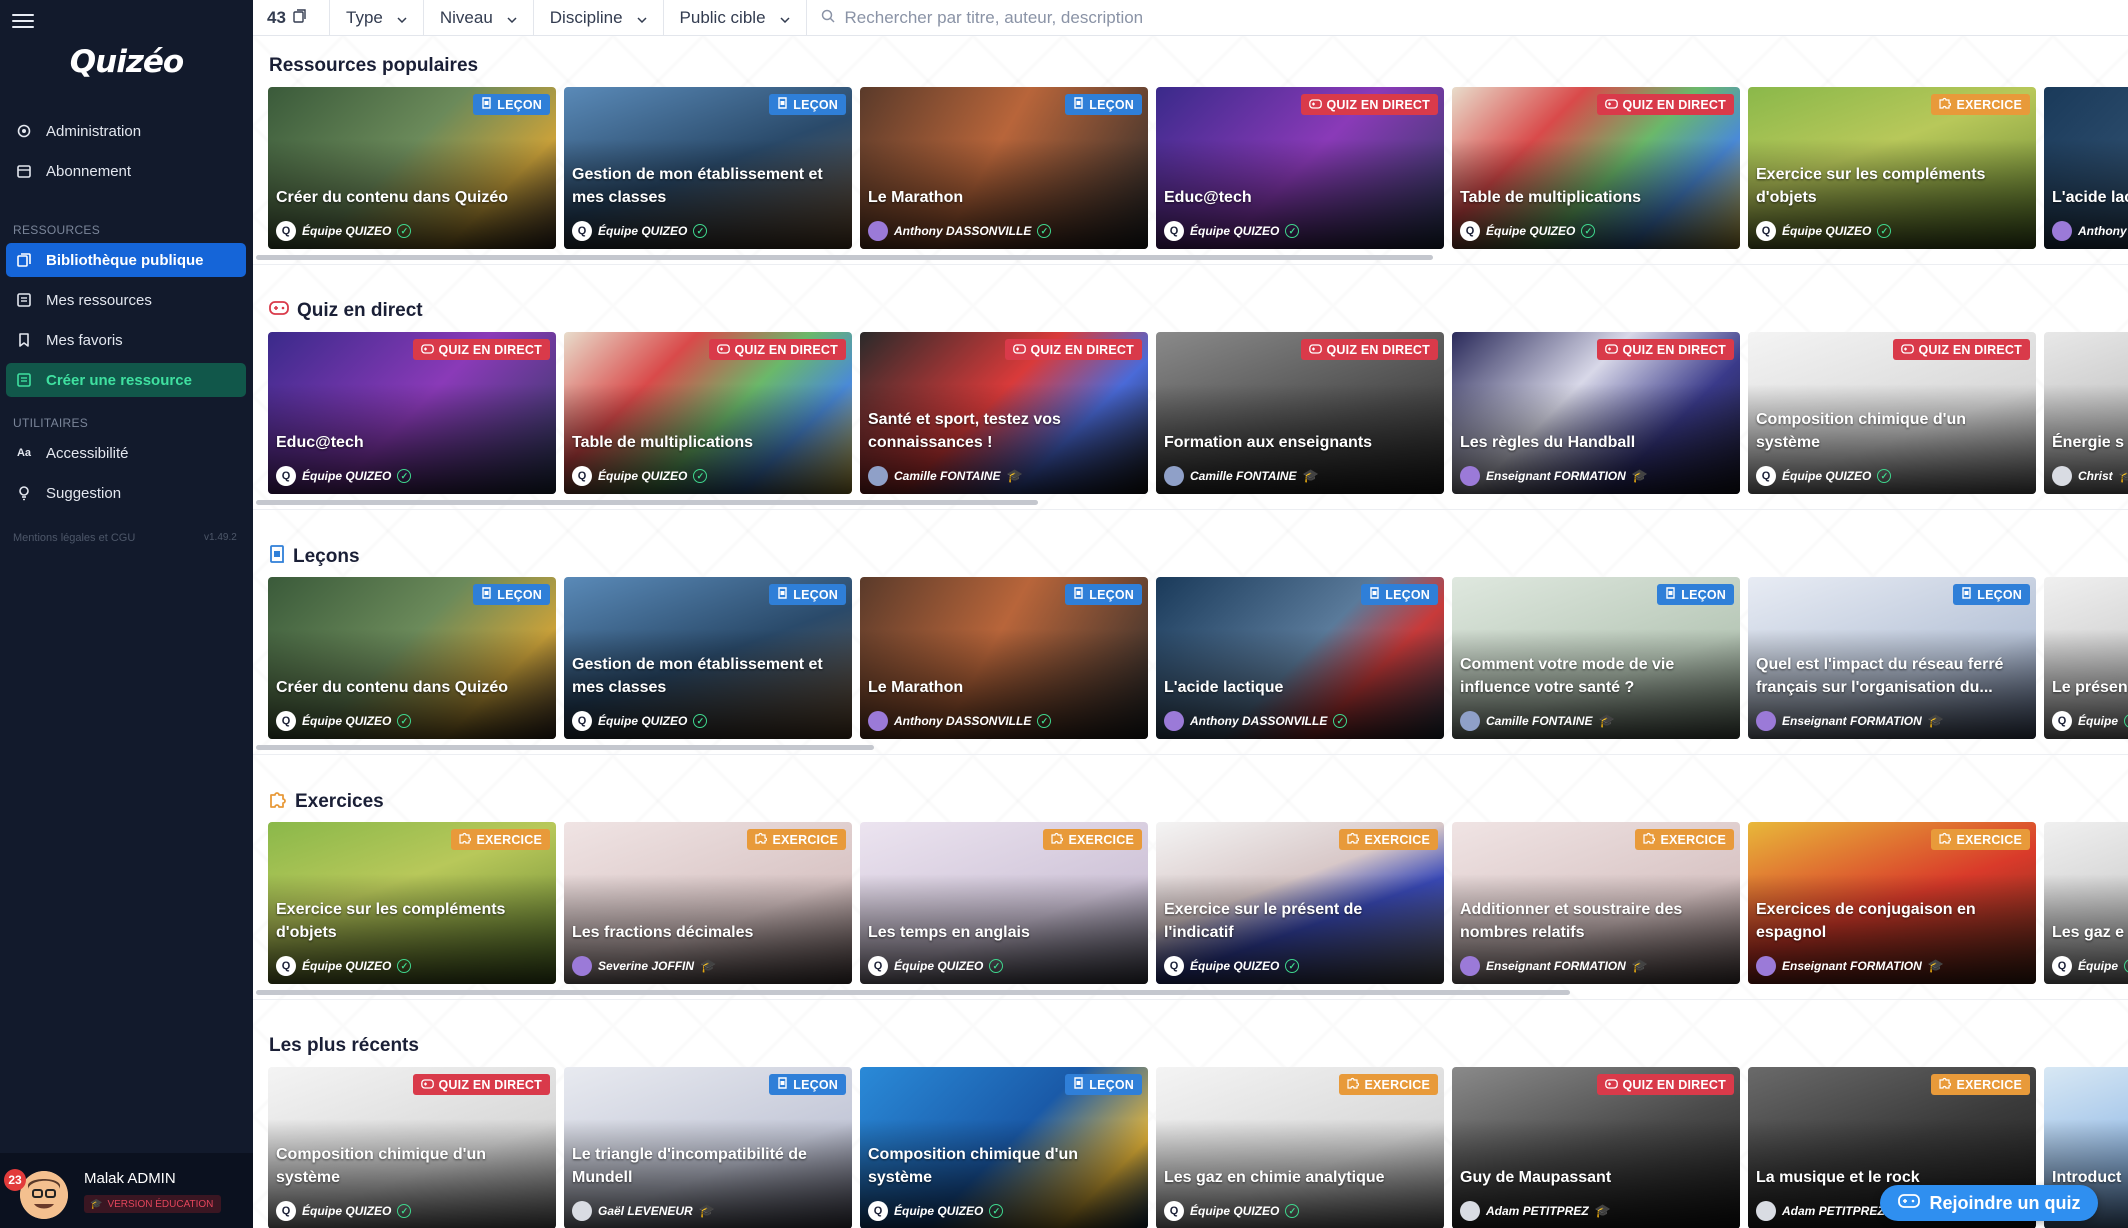 This screenshot has height=1228, width=2128. I want to click on nav-mes-favoris: Mes favoris, so click(126, 340).